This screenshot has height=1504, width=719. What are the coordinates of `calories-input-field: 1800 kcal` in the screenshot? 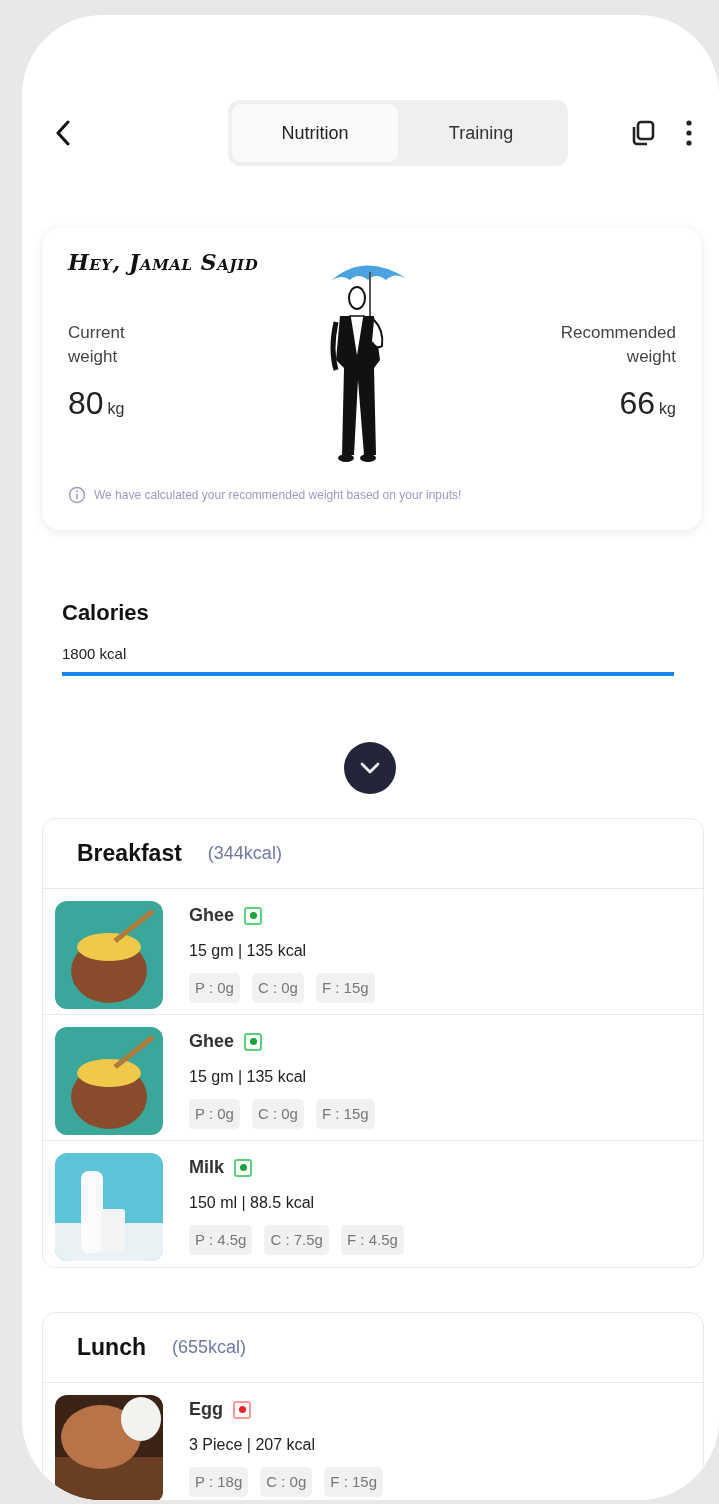 It's located at (368, 656).